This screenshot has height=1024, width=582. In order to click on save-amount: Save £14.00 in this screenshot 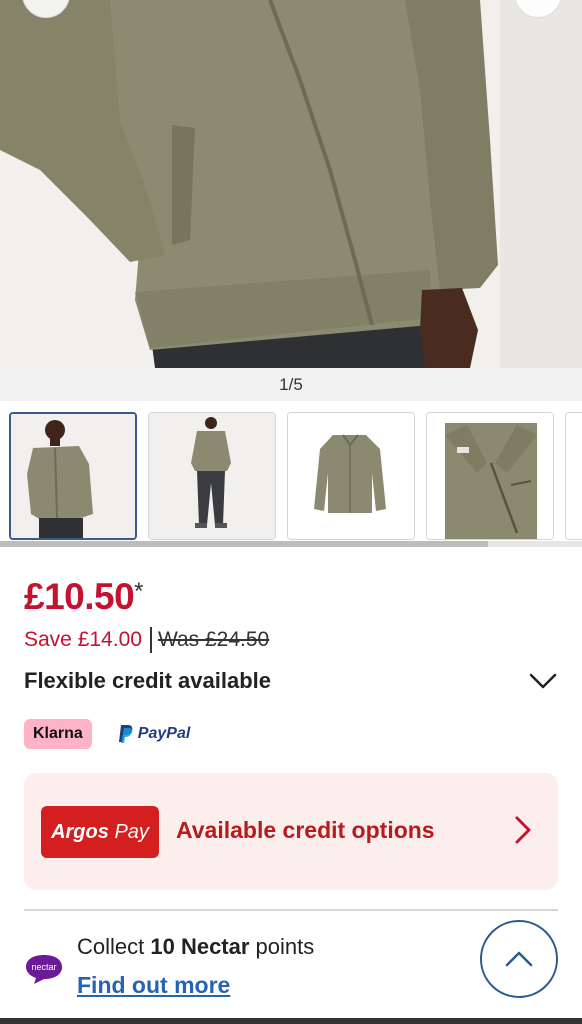, I will do `click(83, 639)`.